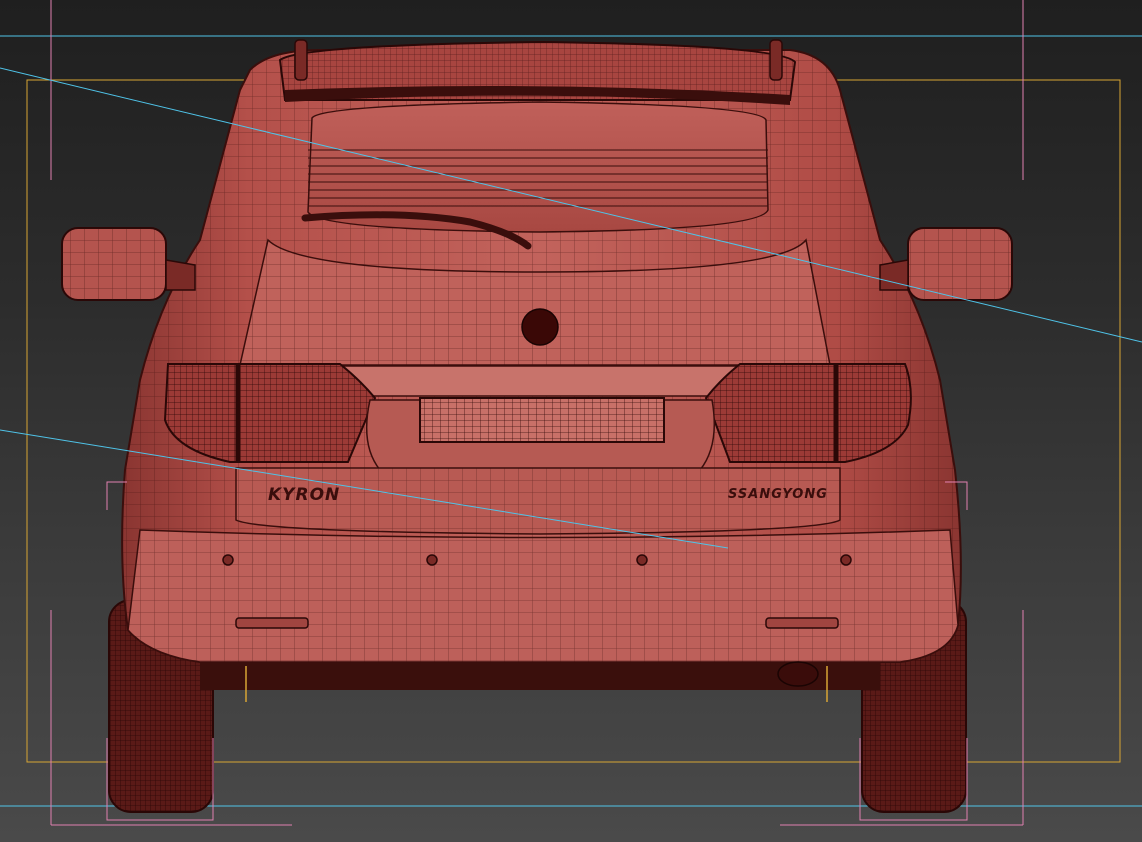 The height and width of the screenshot is (842, 1142). I want to click on rear-emblem, so click(540, 327).